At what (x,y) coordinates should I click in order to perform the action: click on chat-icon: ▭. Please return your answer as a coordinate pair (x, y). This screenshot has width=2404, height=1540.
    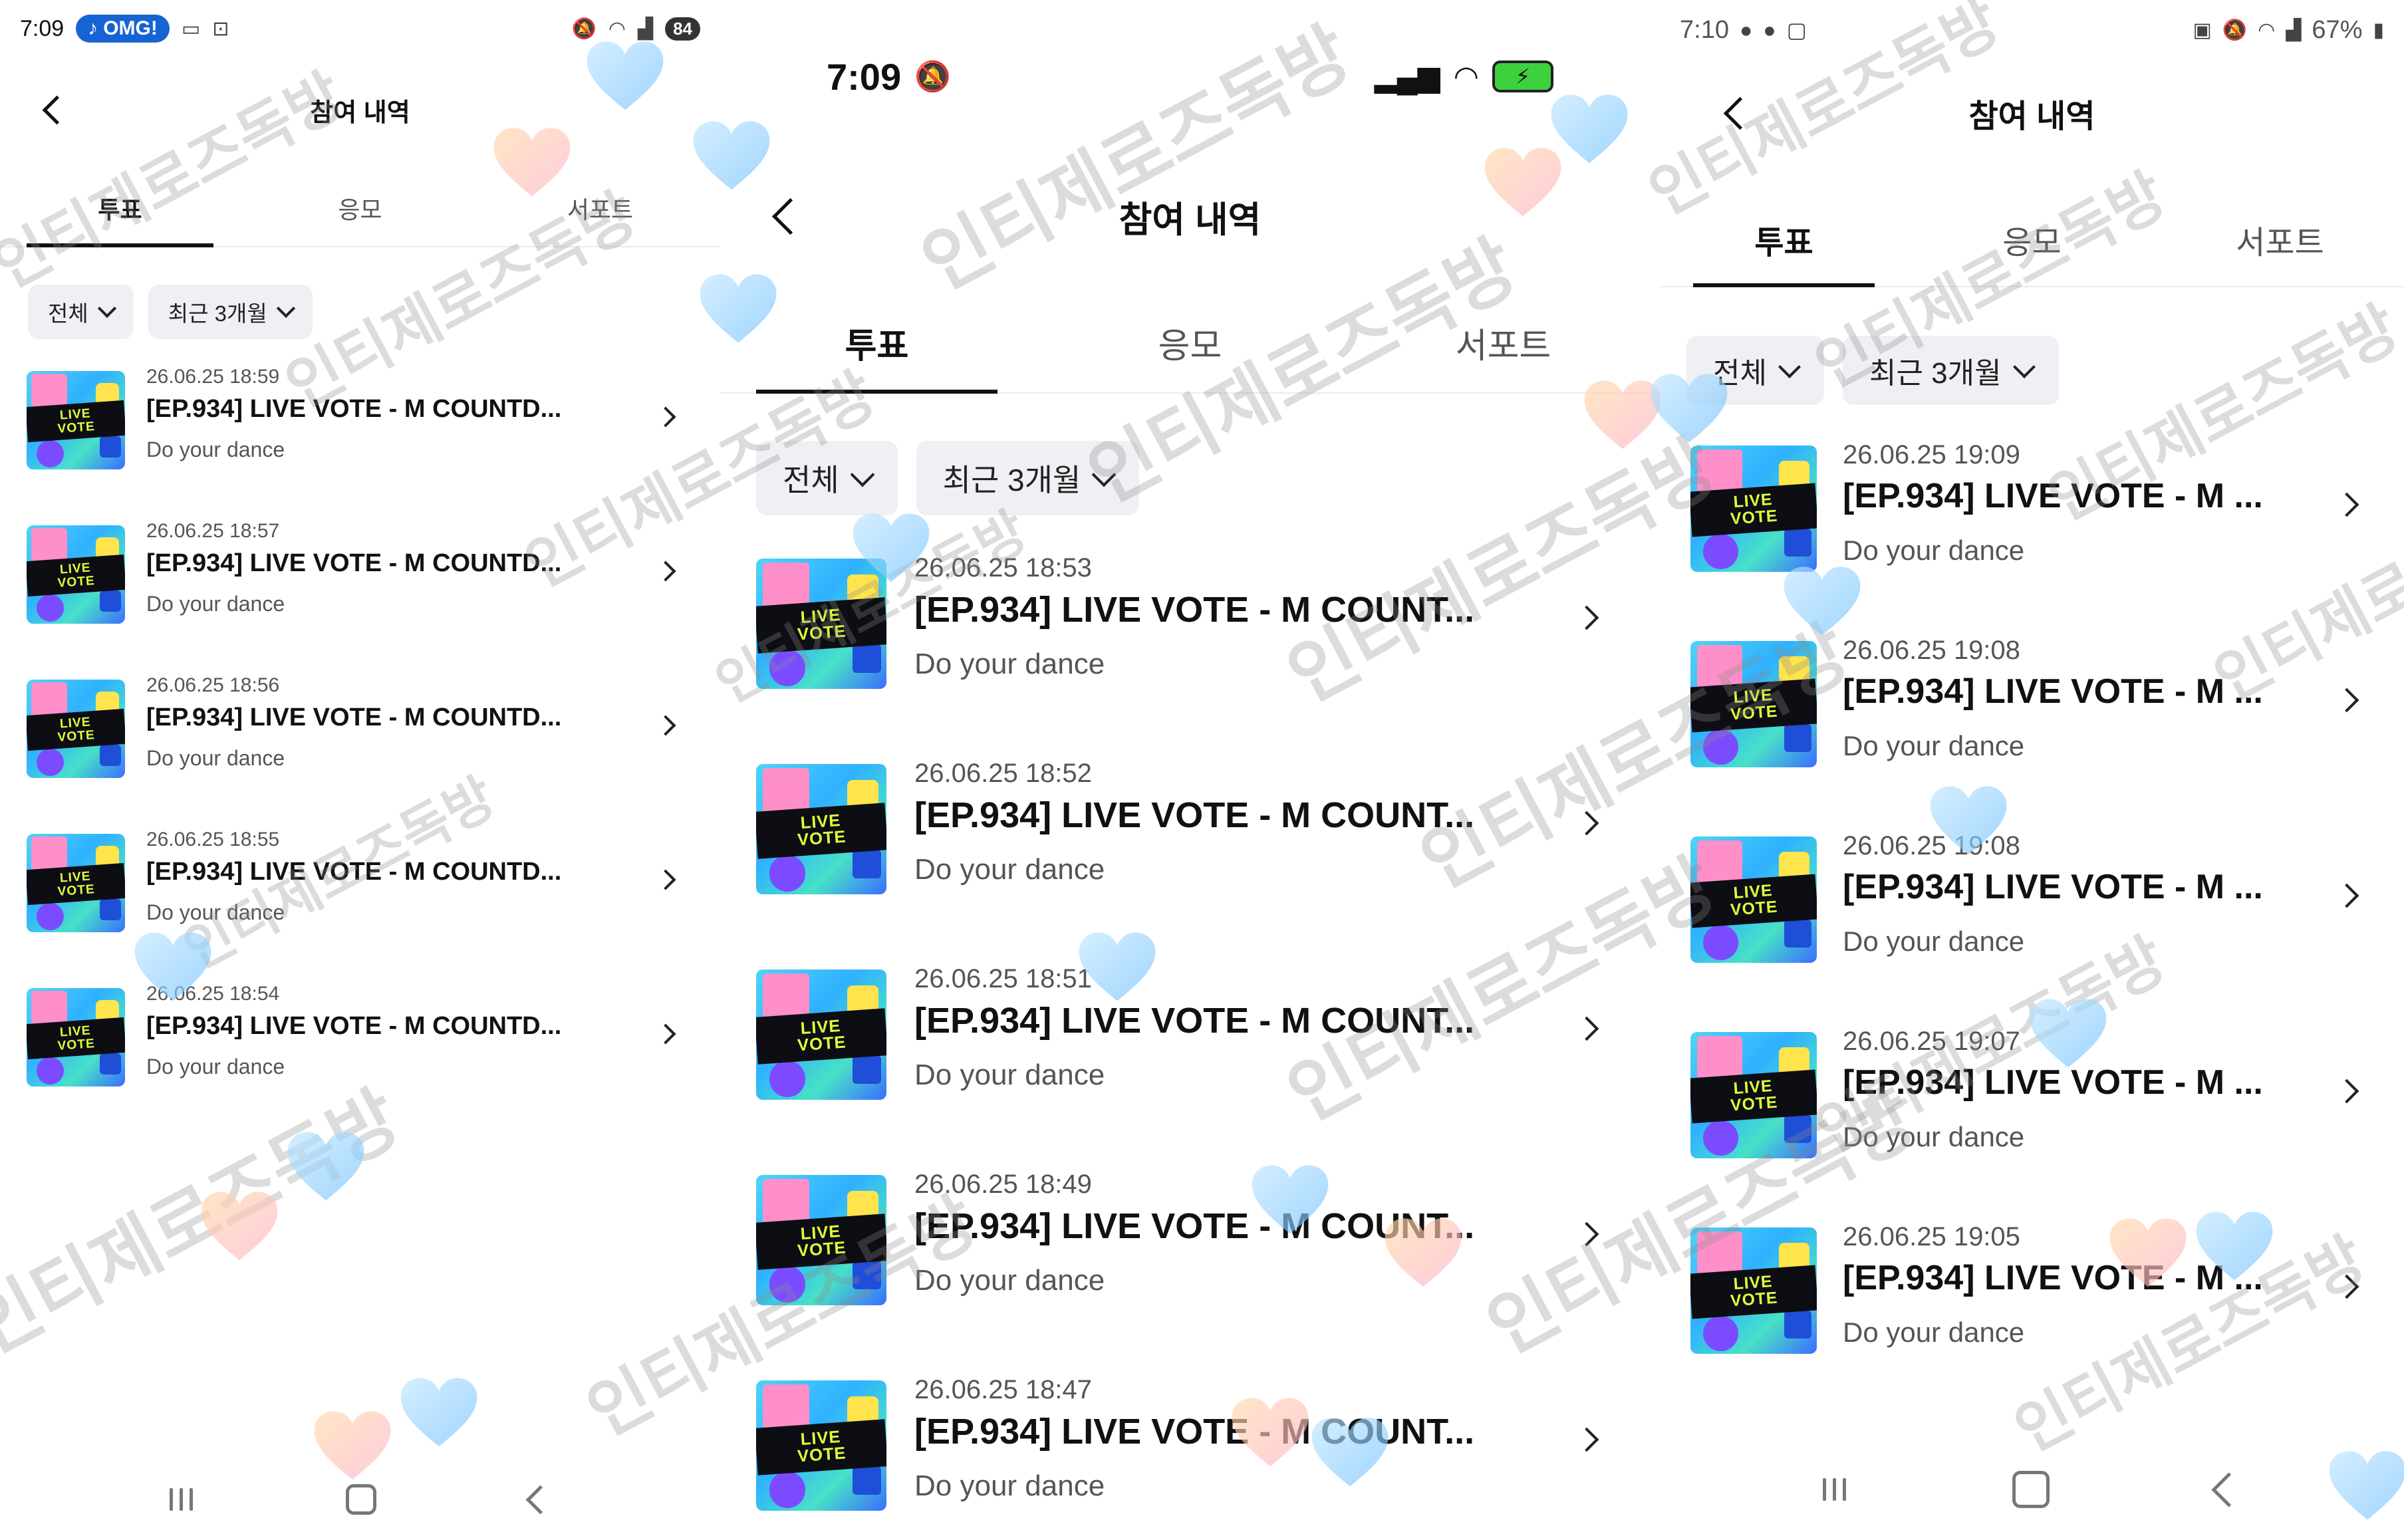
    Looking at the image, I should click on (191, 28).